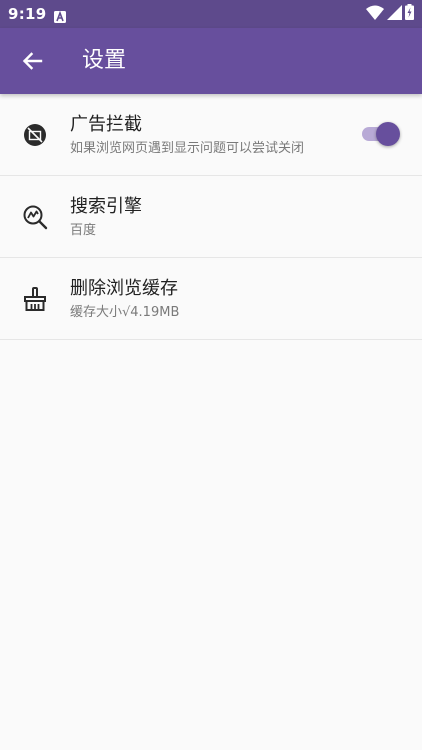  What do you see at coordinates (35, 217) in the screenshot?
I see `search-engine-icon` at bounding box center [35, 217].